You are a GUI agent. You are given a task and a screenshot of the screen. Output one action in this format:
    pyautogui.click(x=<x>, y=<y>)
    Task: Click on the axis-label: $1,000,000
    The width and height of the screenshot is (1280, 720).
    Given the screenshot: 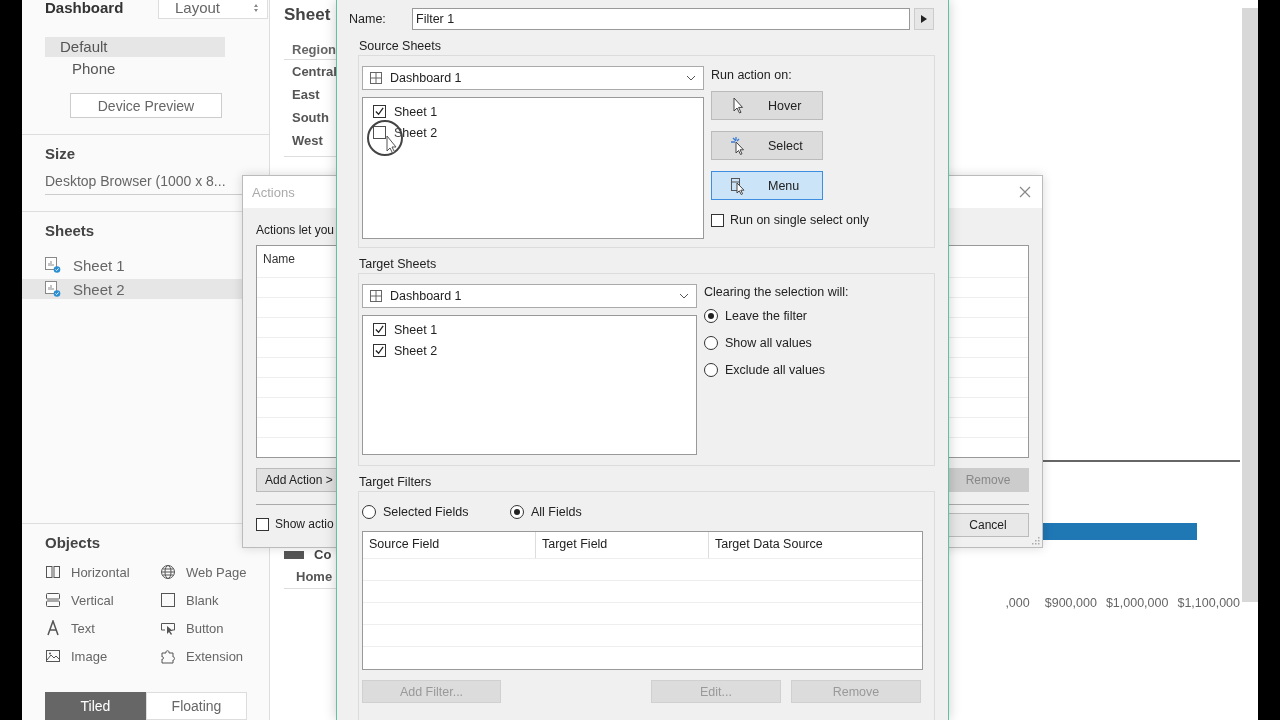 What is the action you would take?
    pyautogui.click(x=1137, y=603)
    